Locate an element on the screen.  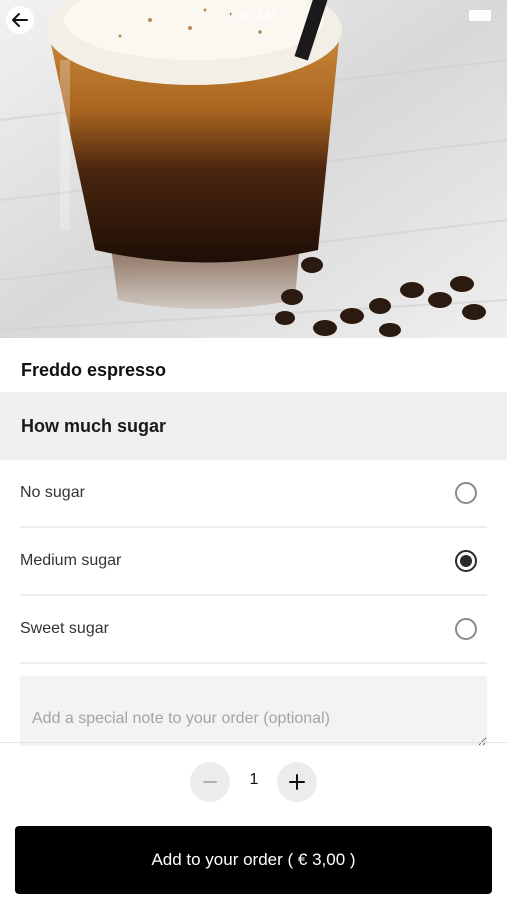
sugar-section-header: How much sugar is located at coordinates (253, 426).